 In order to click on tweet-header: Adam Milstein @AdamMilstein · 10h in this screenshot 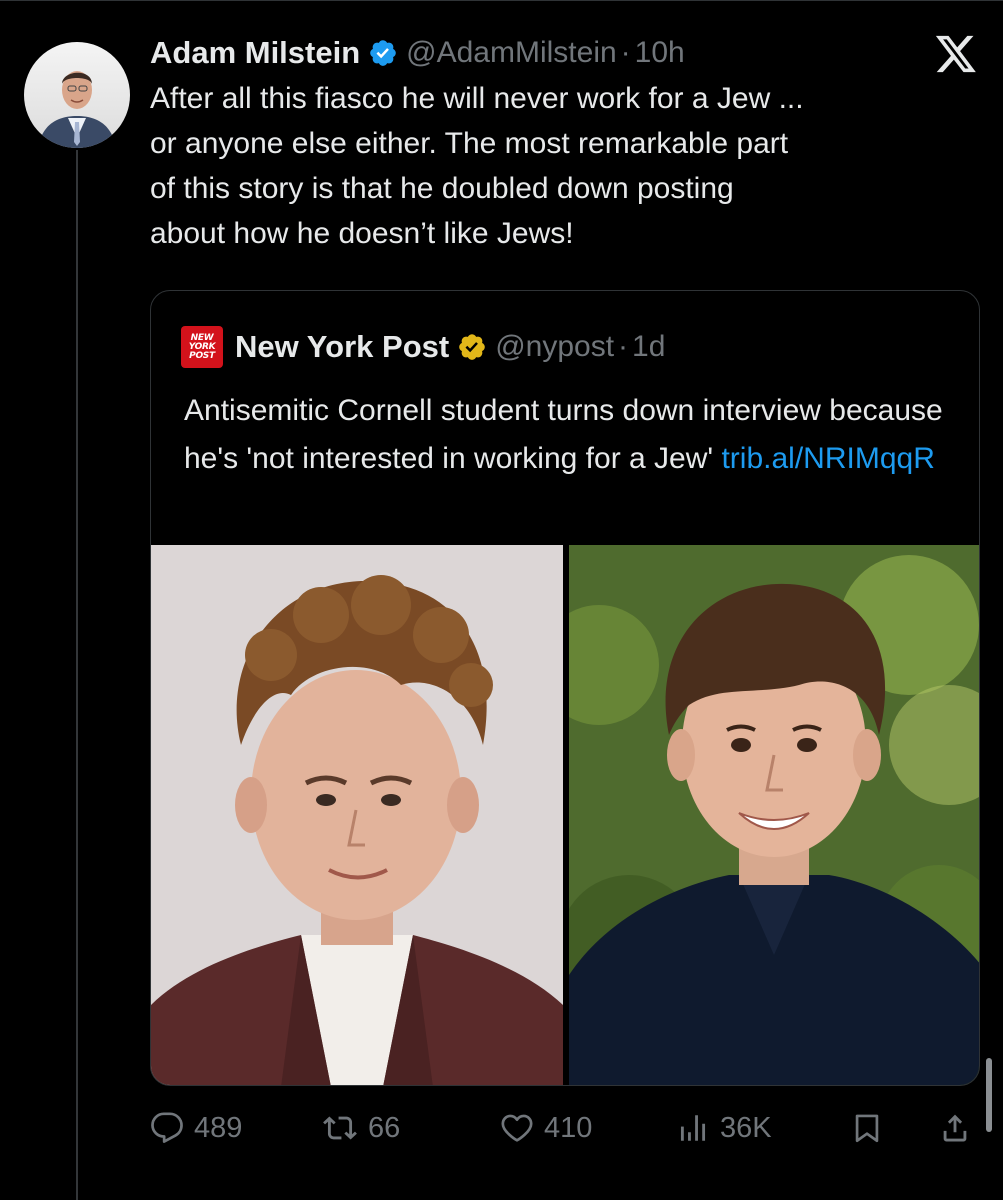, I will do `click(417, 53)`.